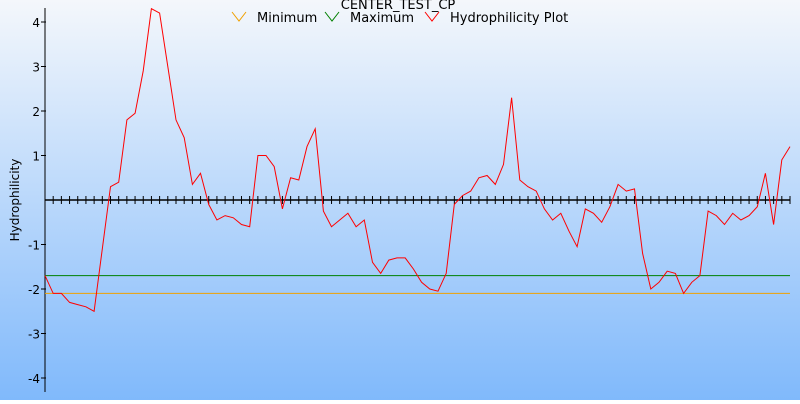 Image resolution: width=800 pixels, height=404 pixels. I want to click on legend-label-minimum: Minimum, so click(287, 18).